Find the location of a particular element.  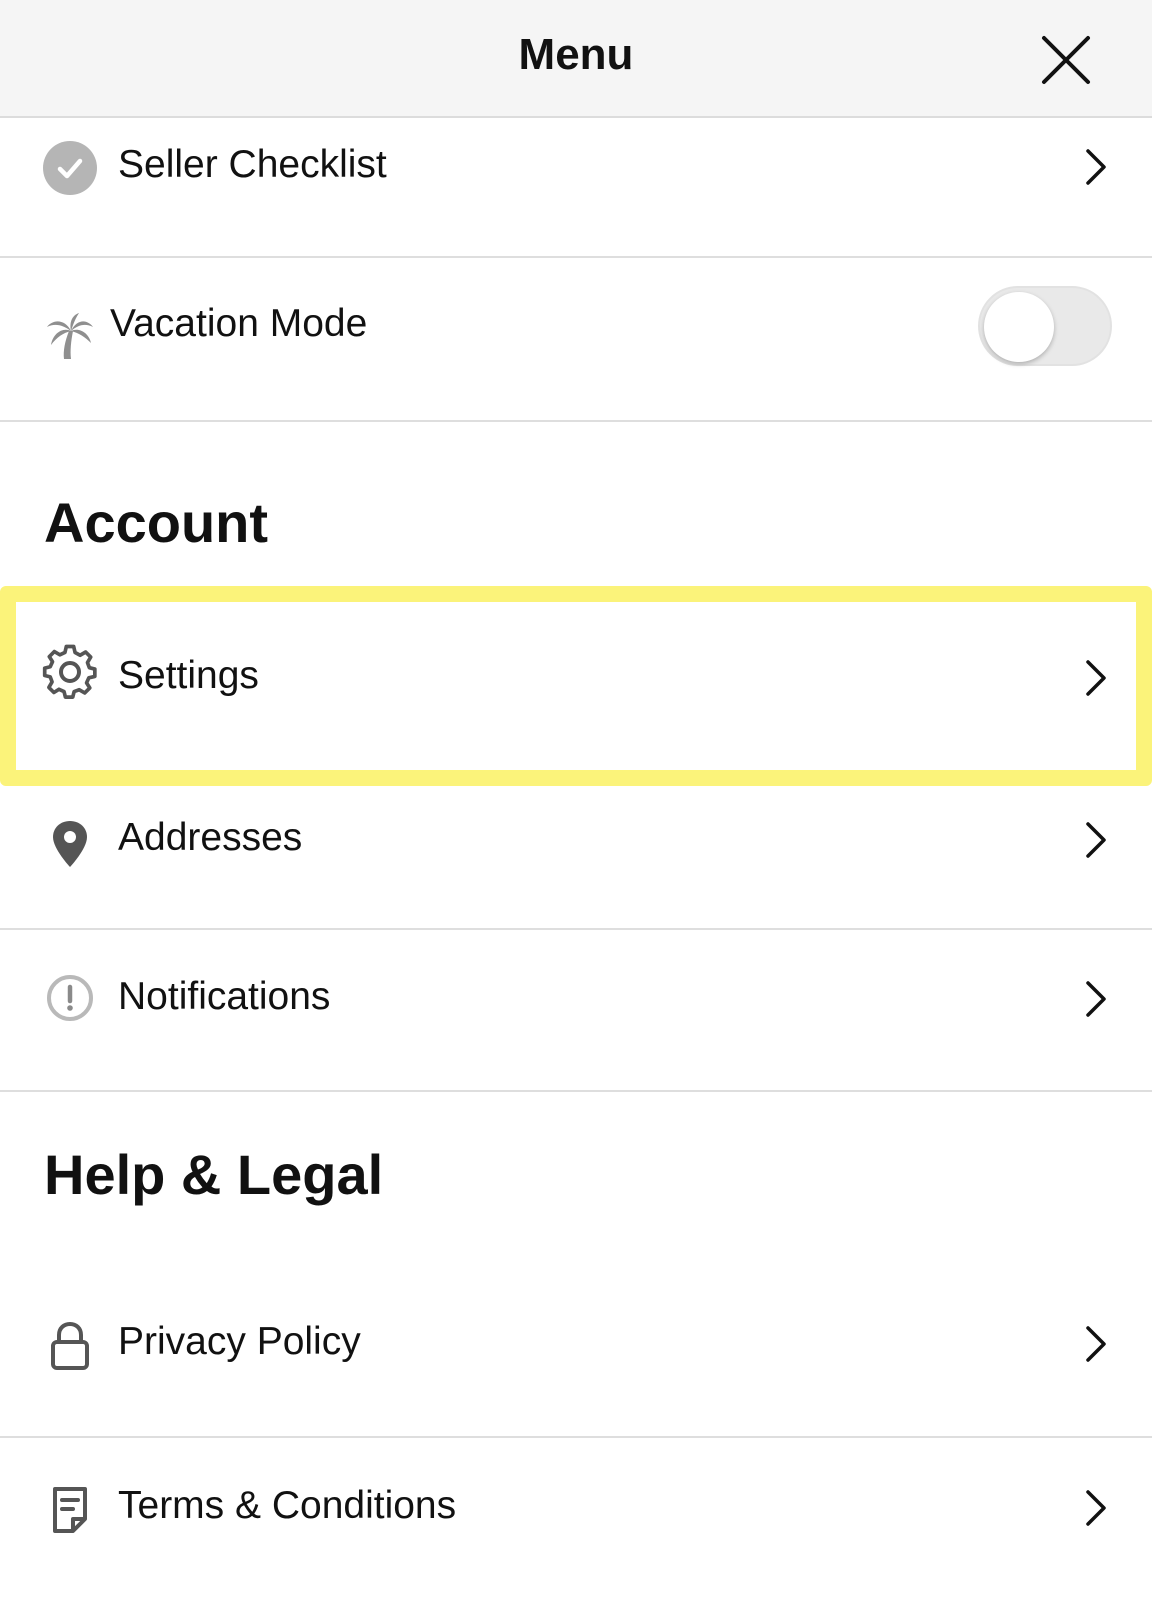

close-button is located at coordinates (1066, 60).